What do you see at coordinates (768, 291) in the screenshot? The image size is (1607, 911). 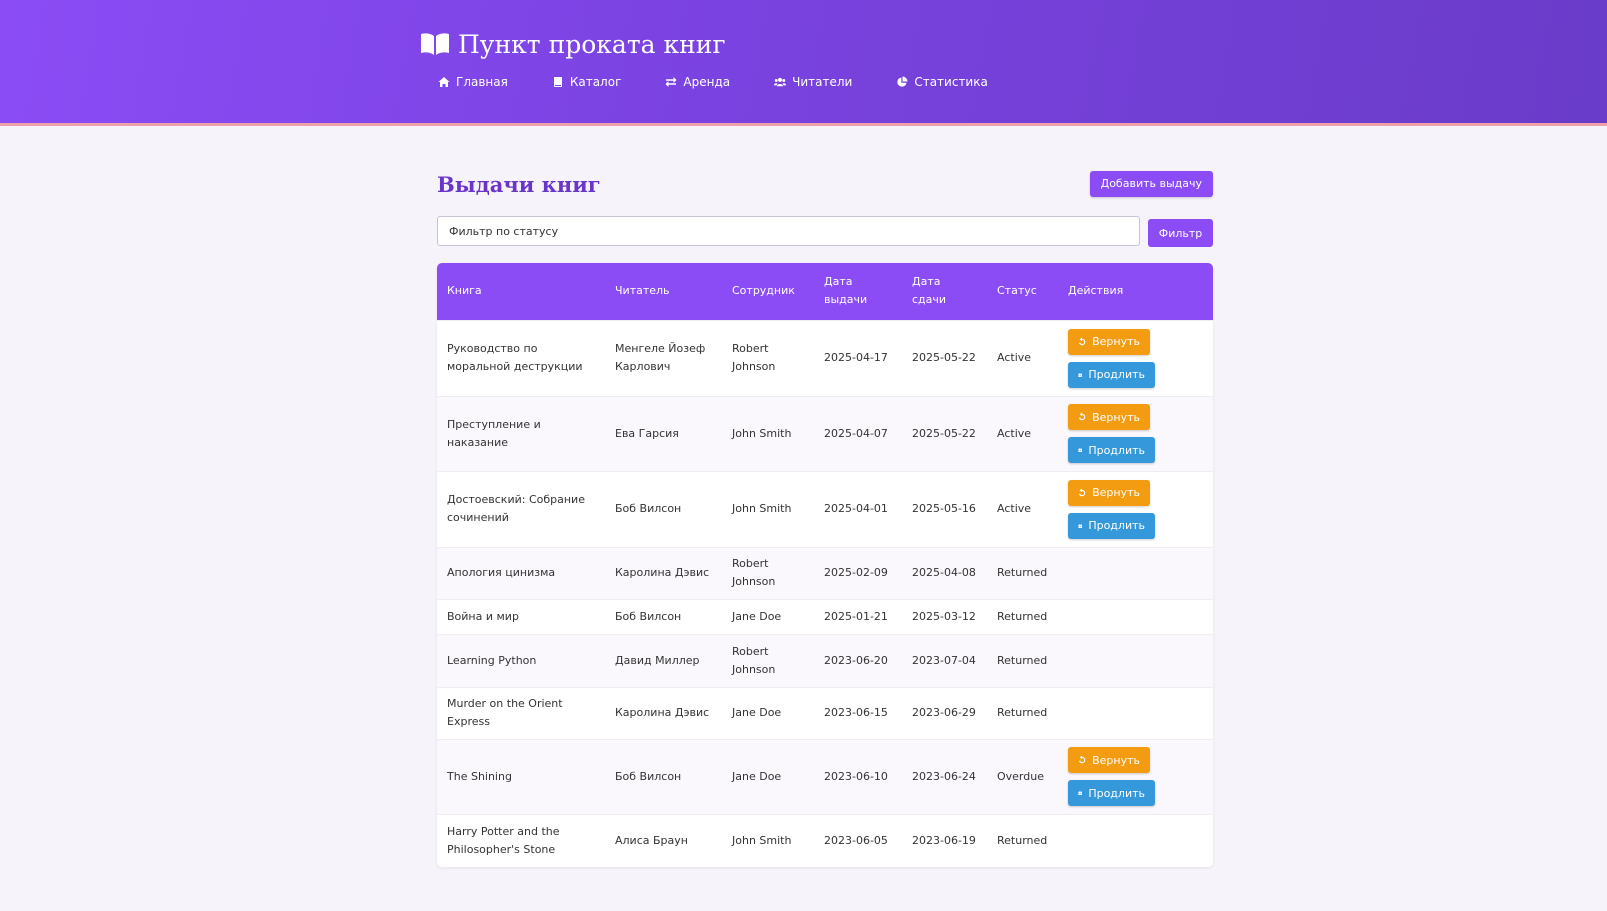 I see `column-header: Сотрудник` at bounding box center [768, 291].